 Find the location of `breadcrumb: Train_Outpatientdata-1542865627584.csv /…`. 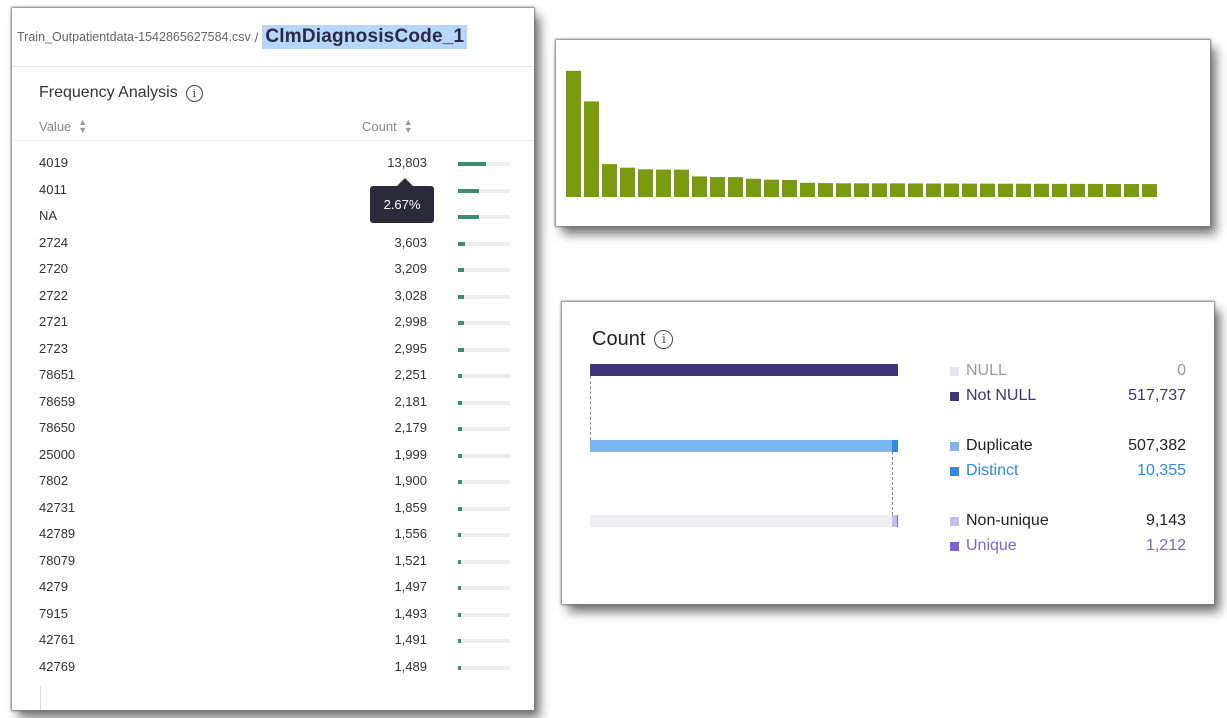

breadcrumb: Train_Outpatientdata-1542865627584.csv /… is located at coordinates (273, 37).